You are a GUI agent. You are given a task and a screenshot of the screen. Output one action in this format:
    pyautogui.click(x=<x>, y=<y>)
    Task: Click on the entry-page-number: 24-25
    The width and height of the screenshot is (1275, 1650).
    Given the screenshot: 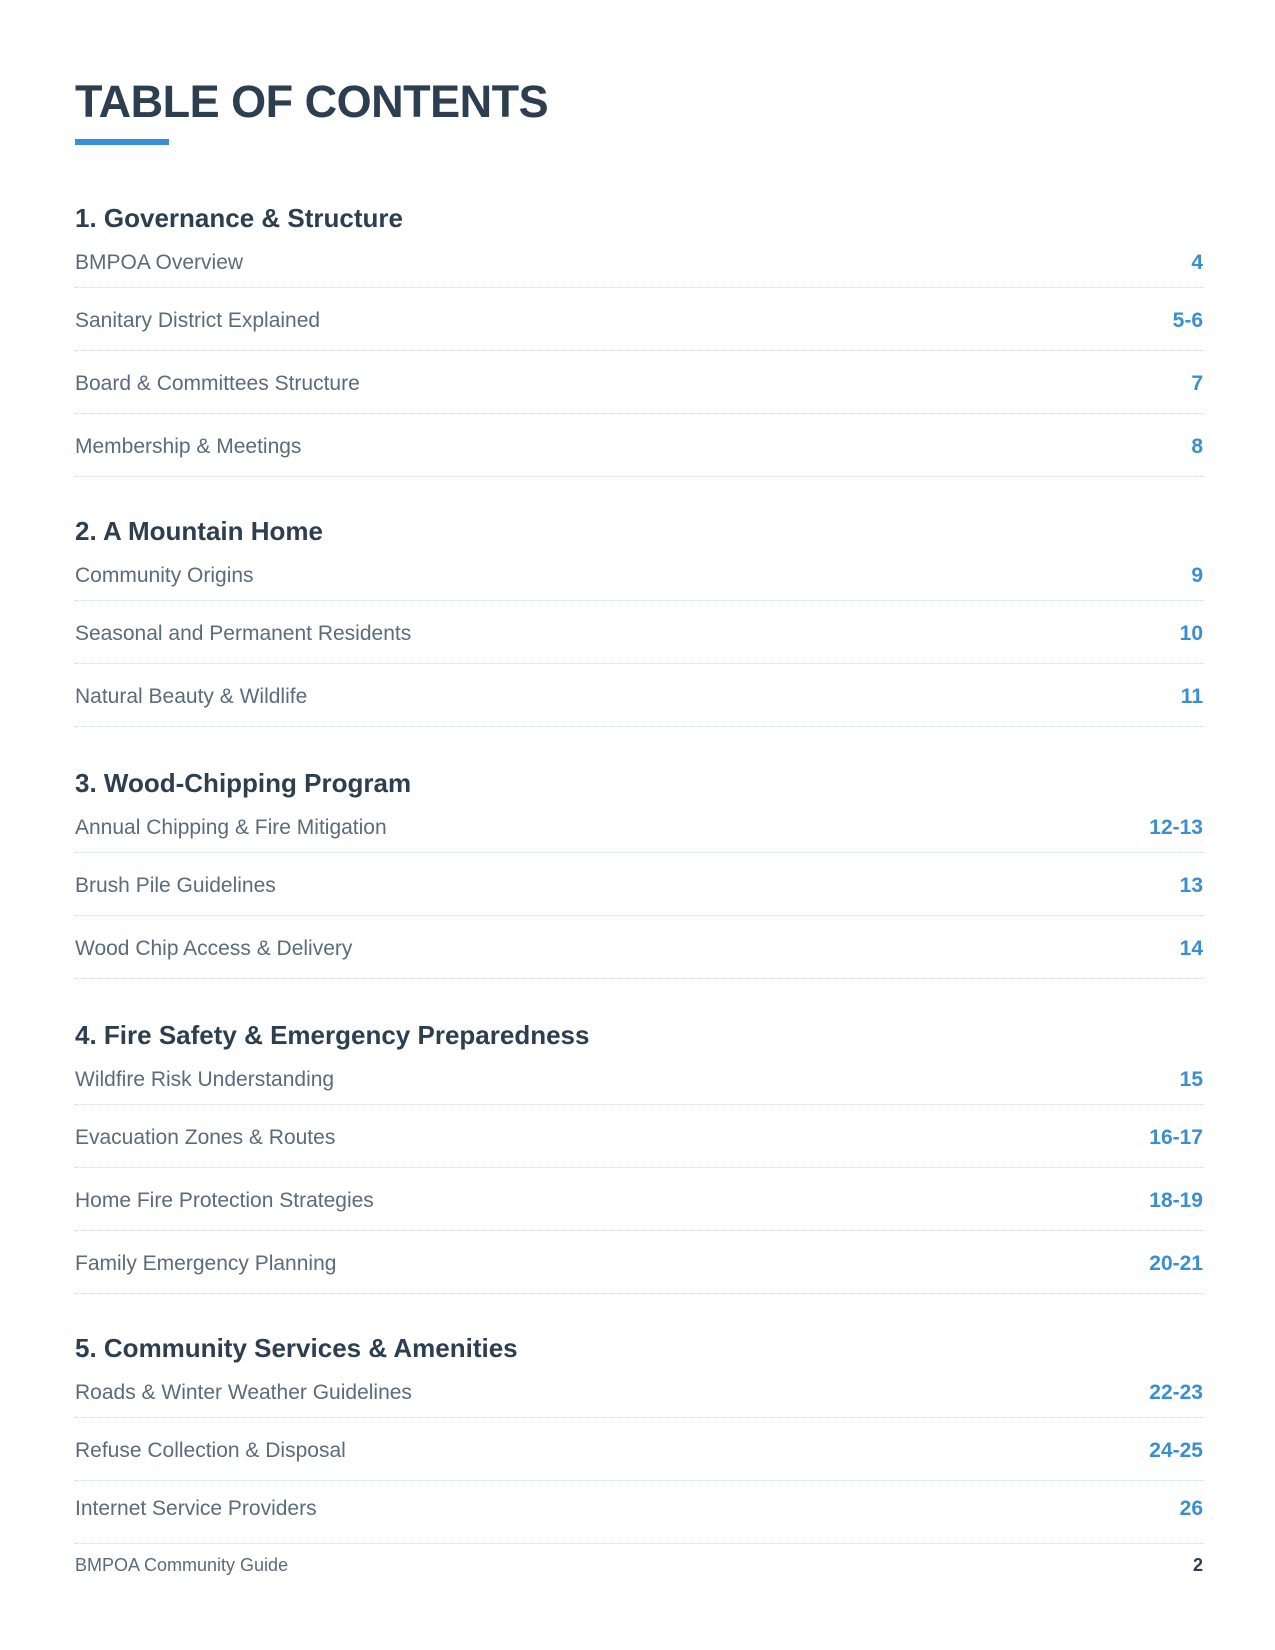 What is the action you would take?
    pyautogui.click(x=1176, y=1451)
    